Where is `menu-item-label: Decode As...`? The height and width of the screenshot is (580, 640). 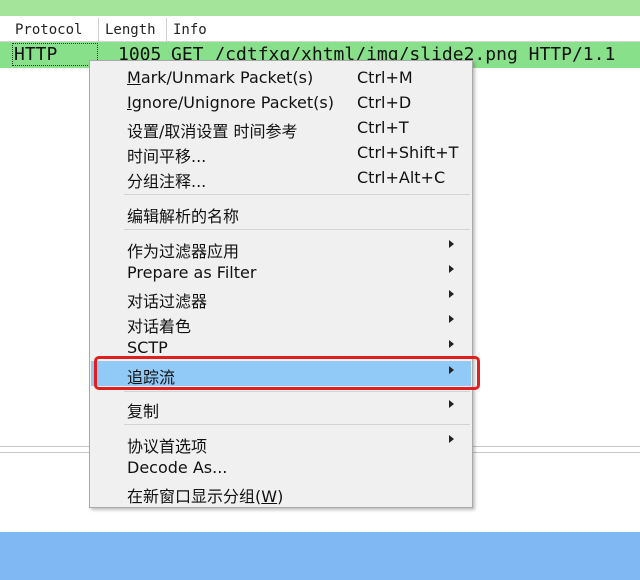 menu-item-label: Decode As... is located at coordinates (177, 467).